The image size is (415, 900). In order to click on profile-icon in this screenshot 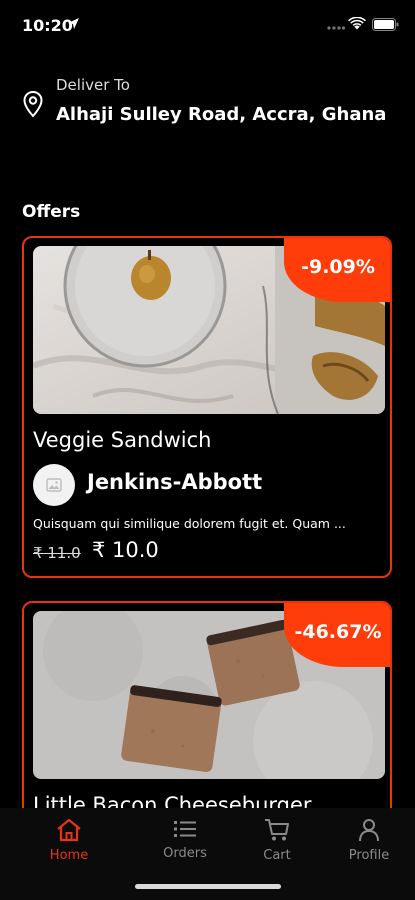, I will do `click(369, 830)`.